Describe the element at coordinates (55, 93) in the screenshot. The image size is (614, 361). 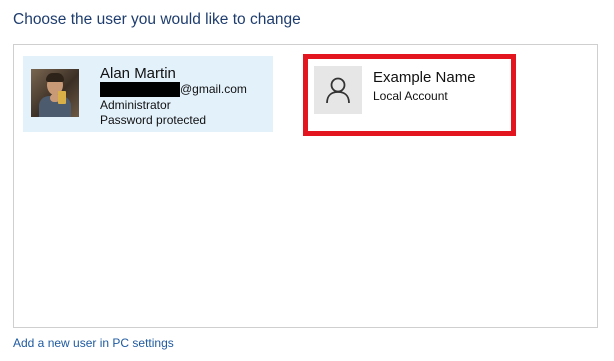
I see `user-photo` at that location.